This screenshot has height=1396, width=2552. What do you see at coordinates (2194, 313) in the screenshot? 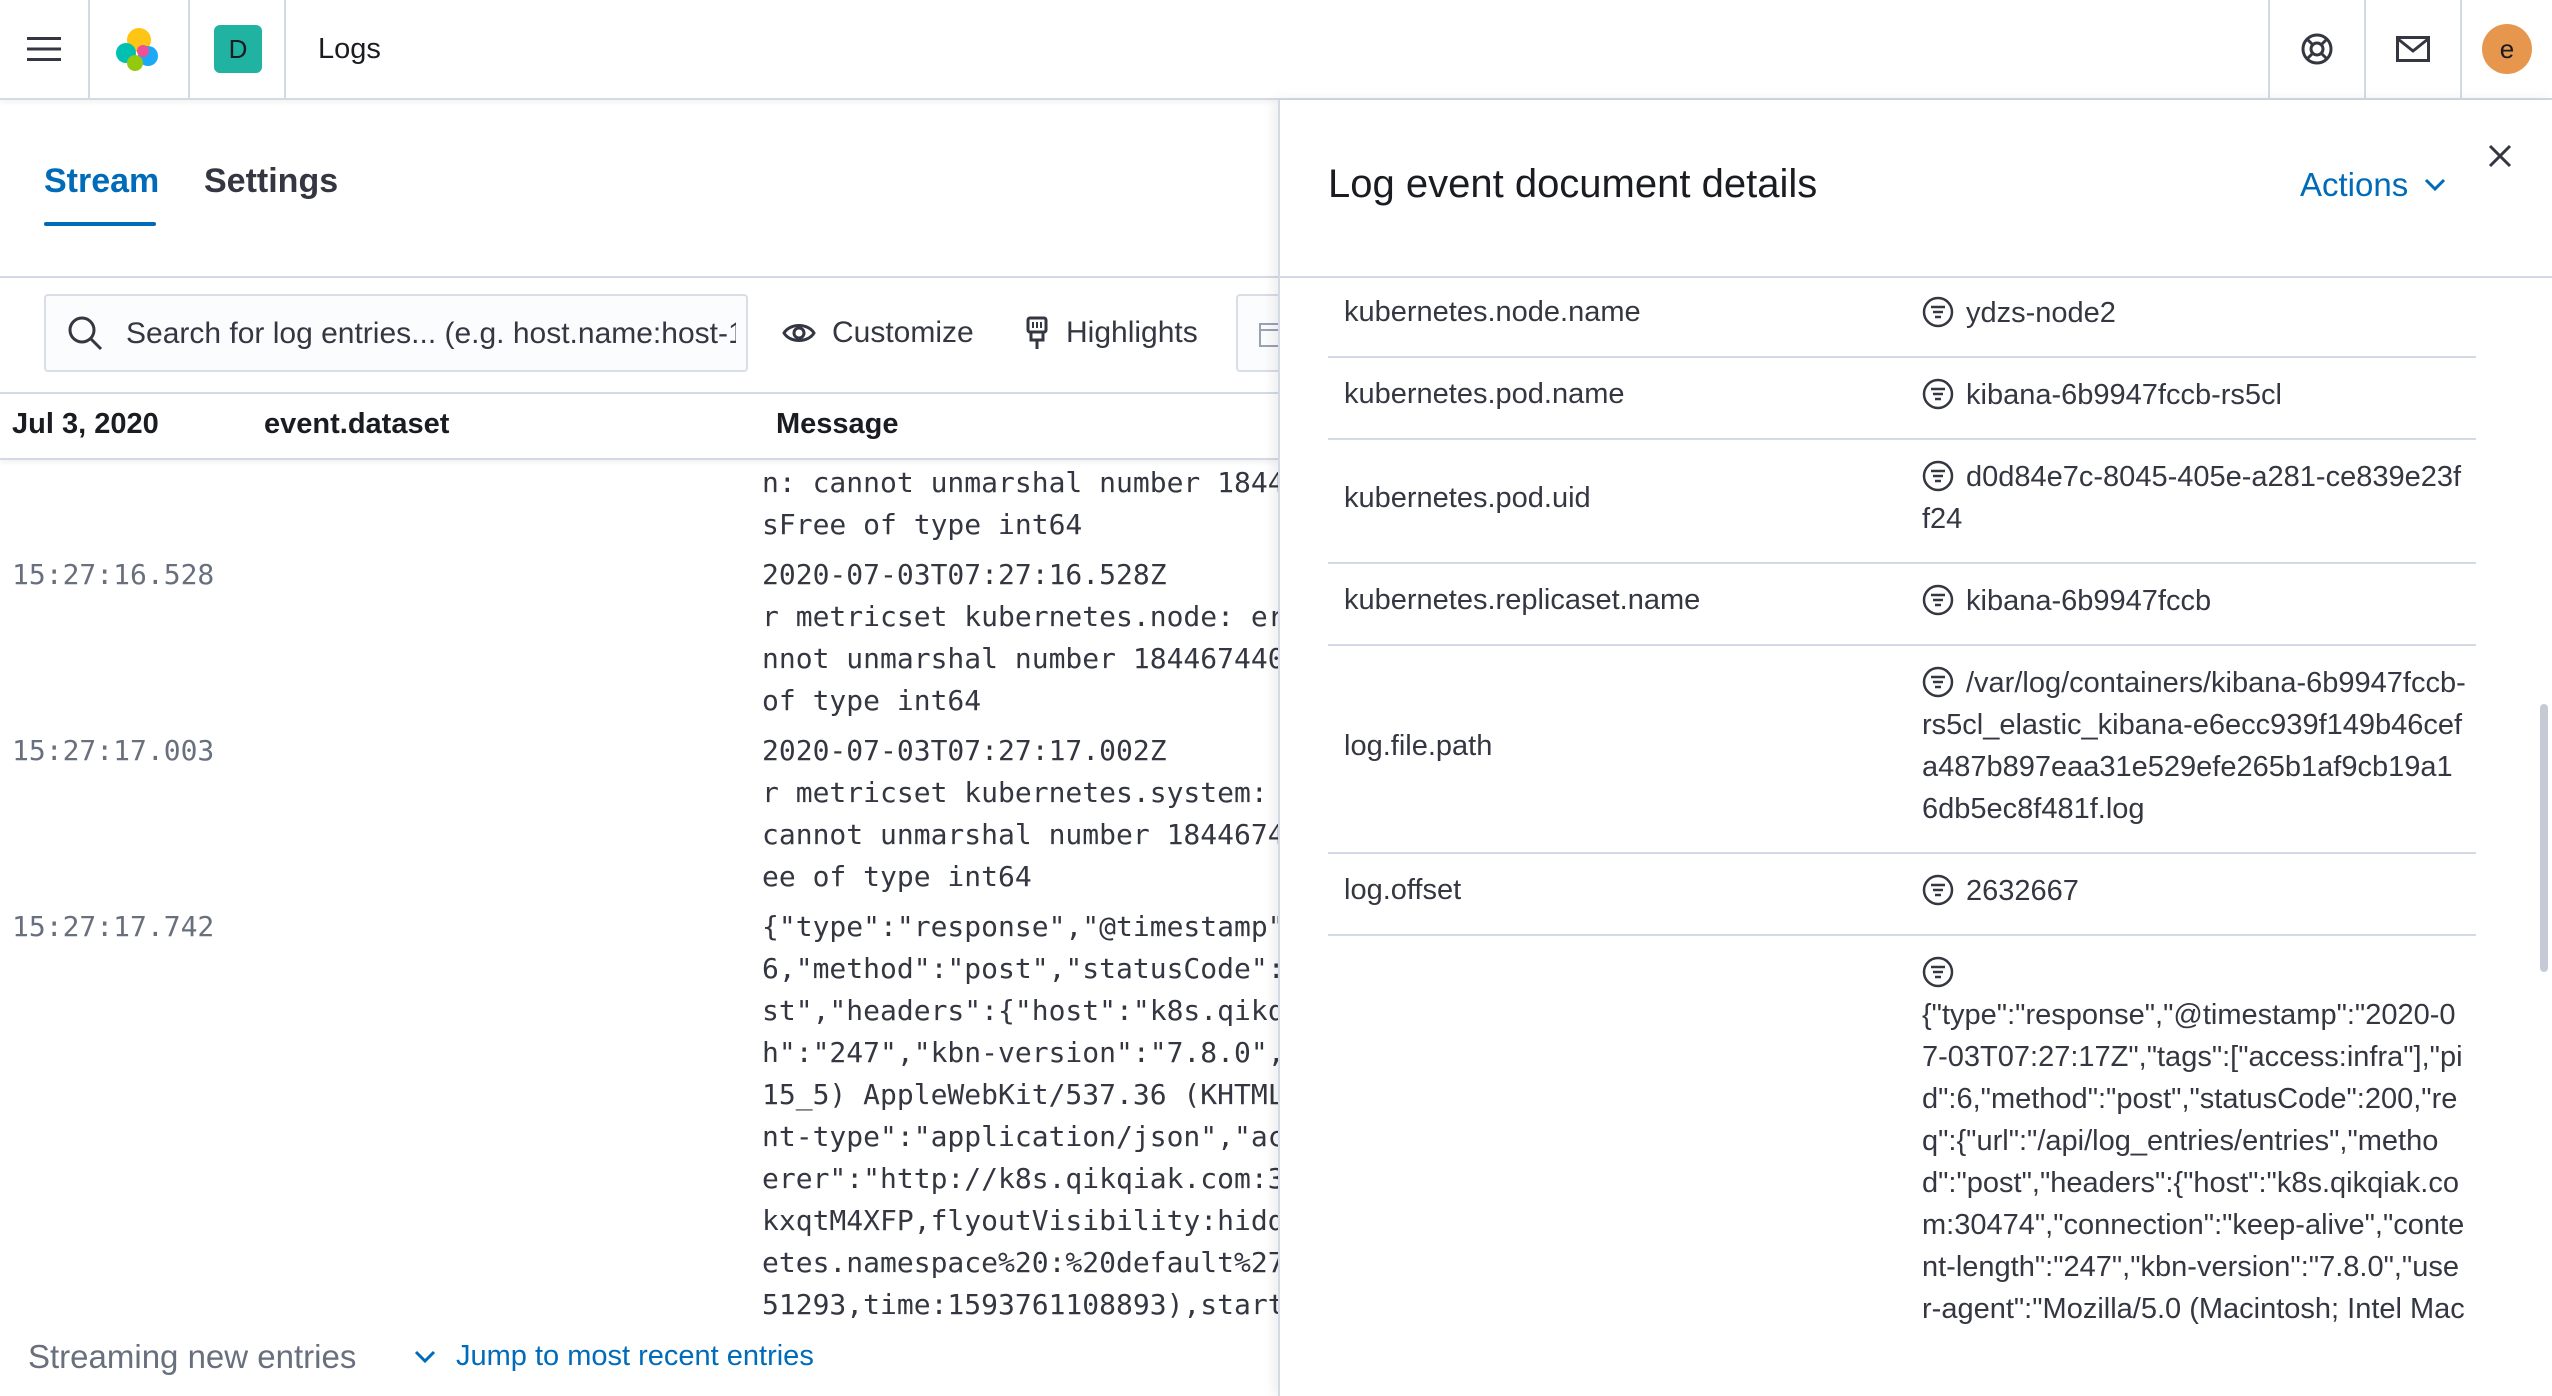
I see `field-value: ydzs-node2` at bounding box center [2194, 313].